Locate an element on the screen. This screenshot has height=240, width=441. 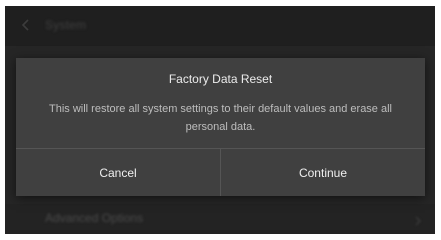
continue-button: Continue is located at coordinates (323, 172).